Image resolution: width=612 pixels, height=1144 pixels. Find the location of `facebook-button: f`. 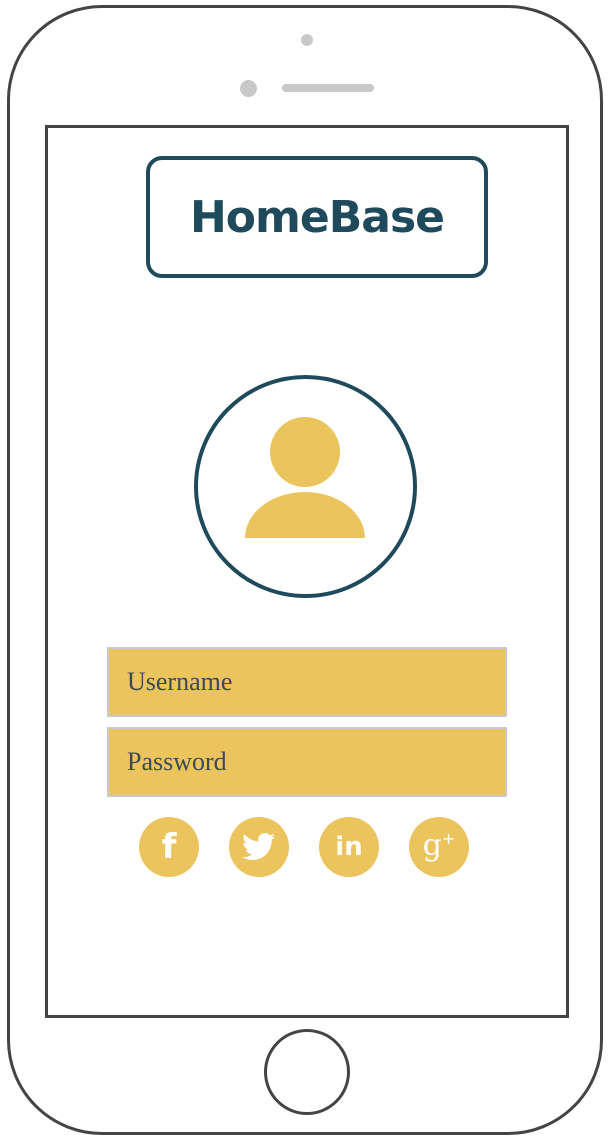

facebook-button: f is located at coordinates (169, 847).